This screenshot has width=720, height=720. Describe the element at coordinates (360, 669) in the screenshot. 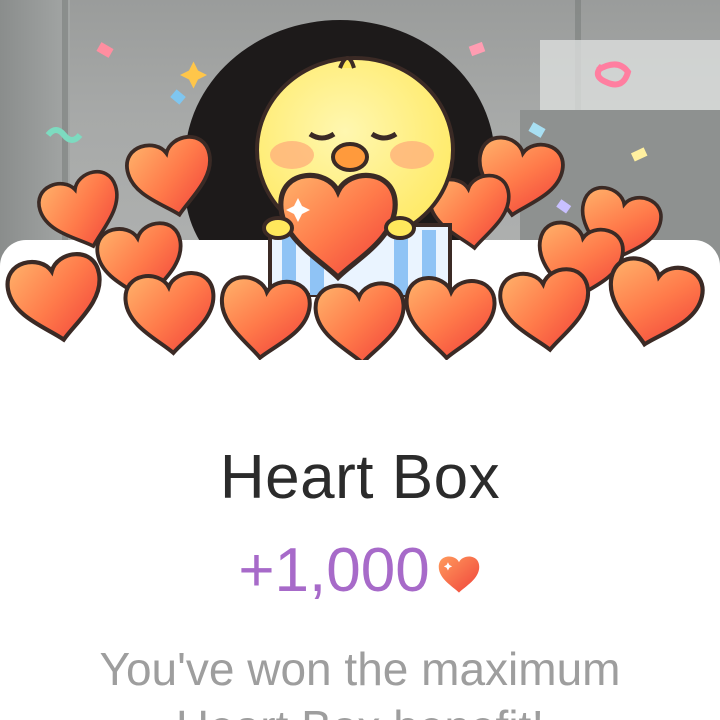

I see `reward-message-line: You've won the maximum` at that location.